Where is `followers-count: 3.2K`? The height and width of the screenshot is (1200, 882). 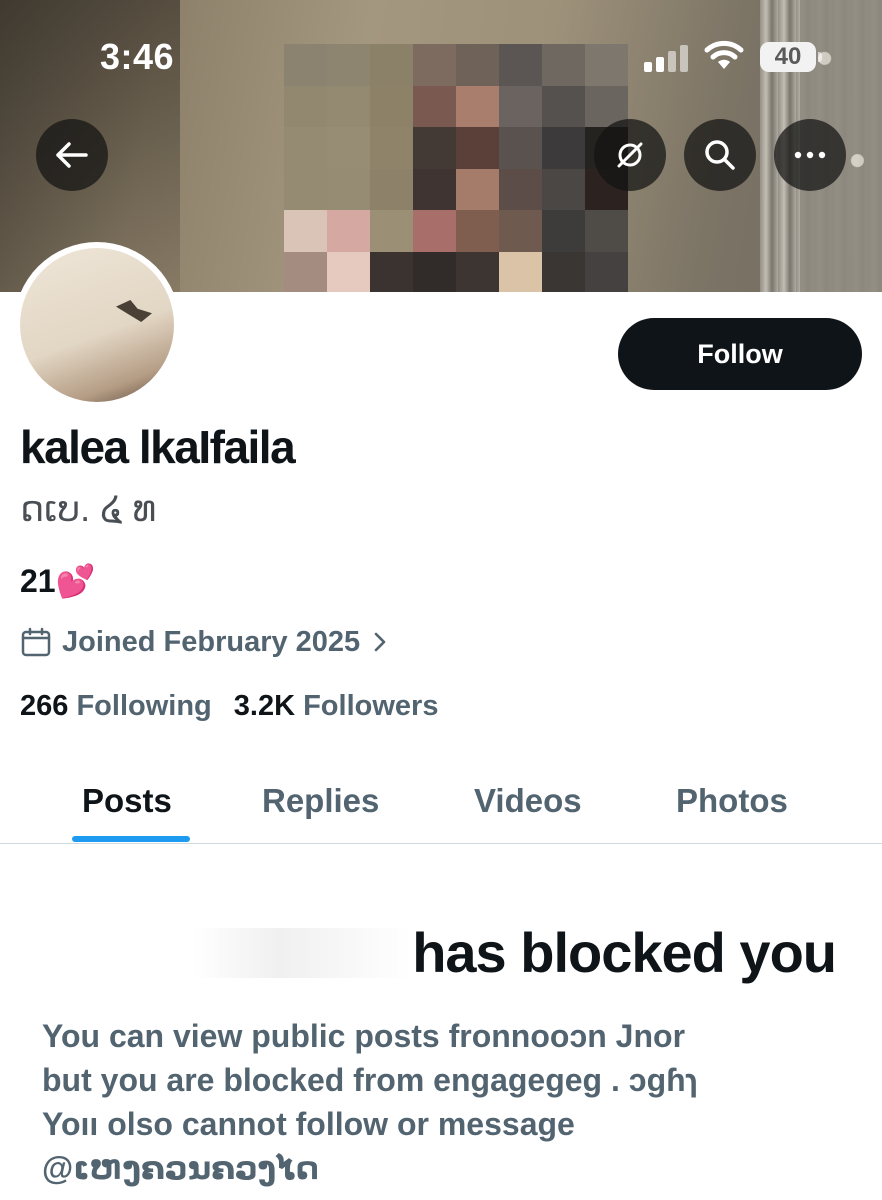 followers-count: 3.2K is located at coordinates (264, 706).